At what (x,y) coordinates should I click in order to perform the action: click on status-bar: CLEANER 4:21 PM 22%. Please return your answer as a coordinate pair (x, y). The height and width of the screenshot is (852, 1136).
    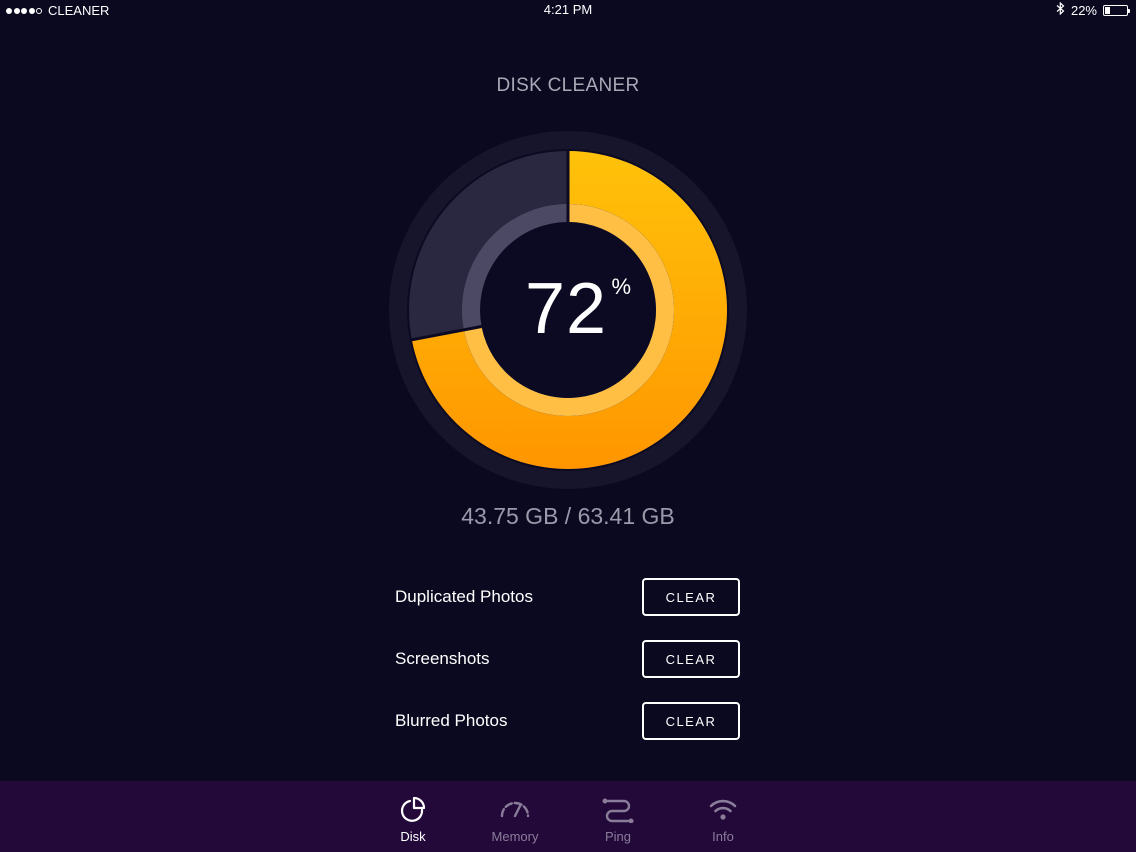
    Looking at the image, I should click on (568, 10).